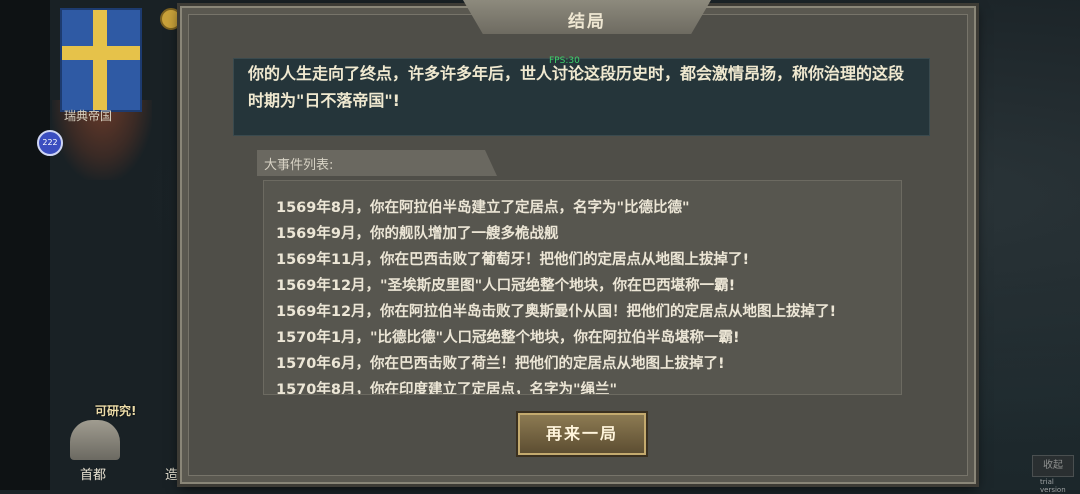  I want to click on flag-cross-horizontal, so click(101, 53).